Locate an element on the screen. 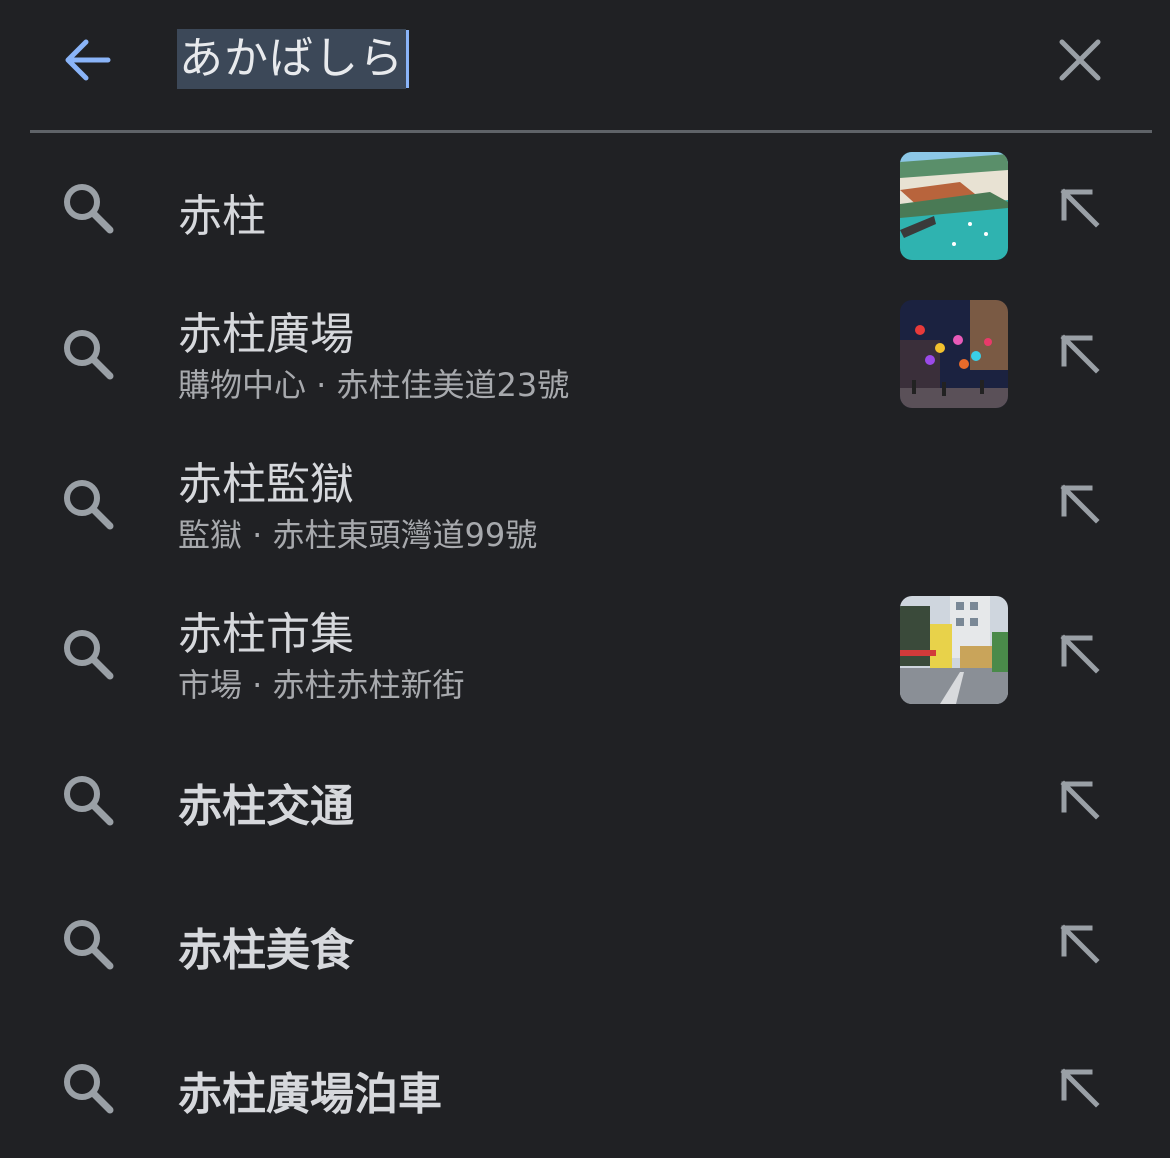  clear-button is located at coordinates (1080, 60).